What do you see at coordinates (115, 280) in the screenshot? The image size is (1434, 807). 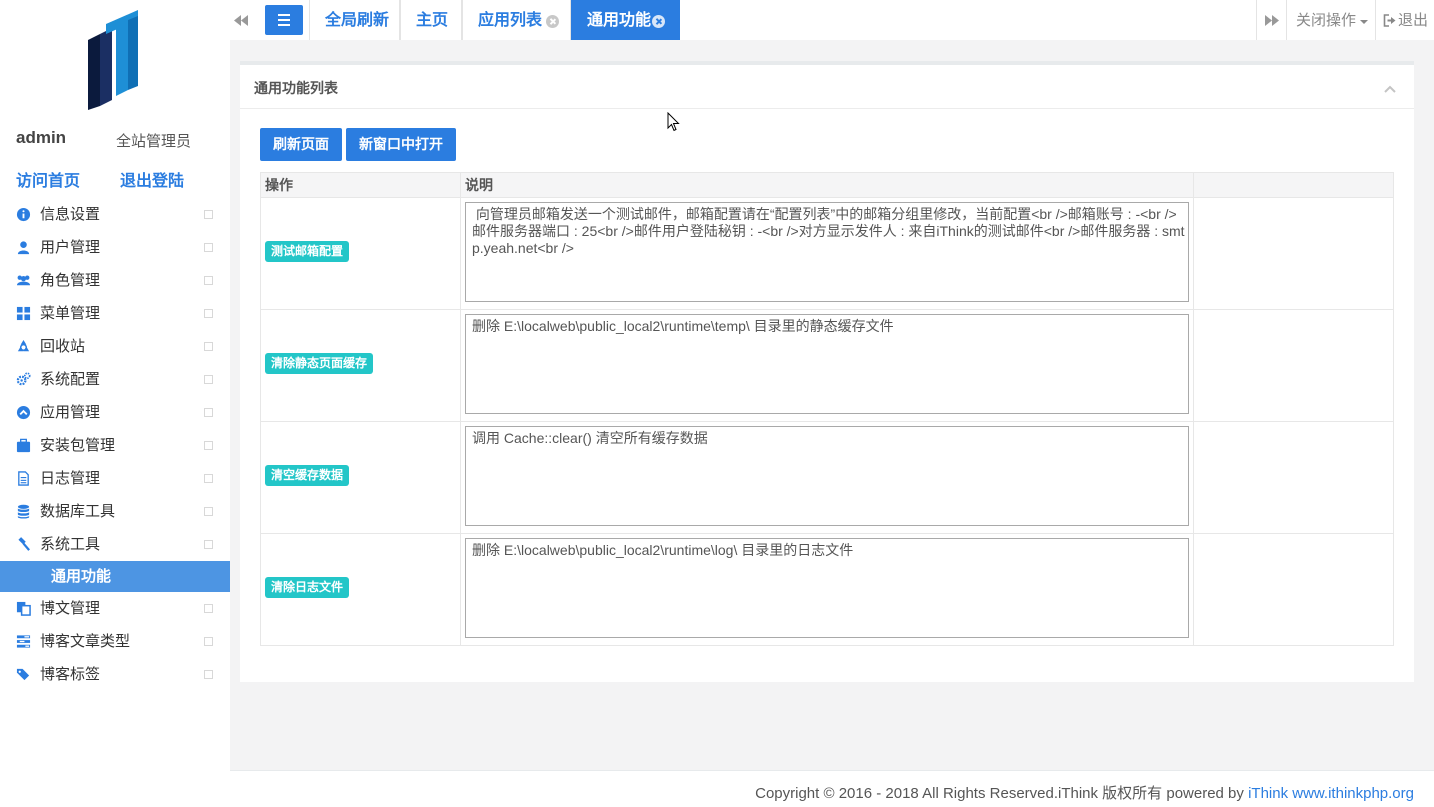 I see `sidebar-item-role-management: 角色管理` at bounding box center [115, 280].